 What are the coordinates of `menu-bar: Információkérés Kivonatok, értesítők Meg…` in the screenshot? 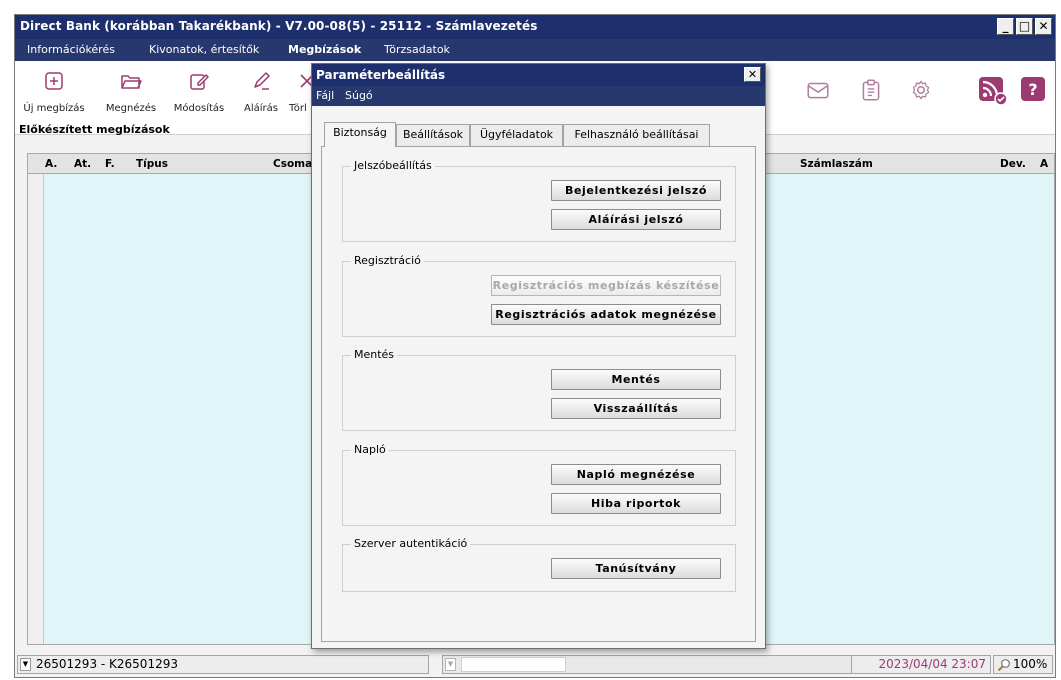 It's located at (535, 50).